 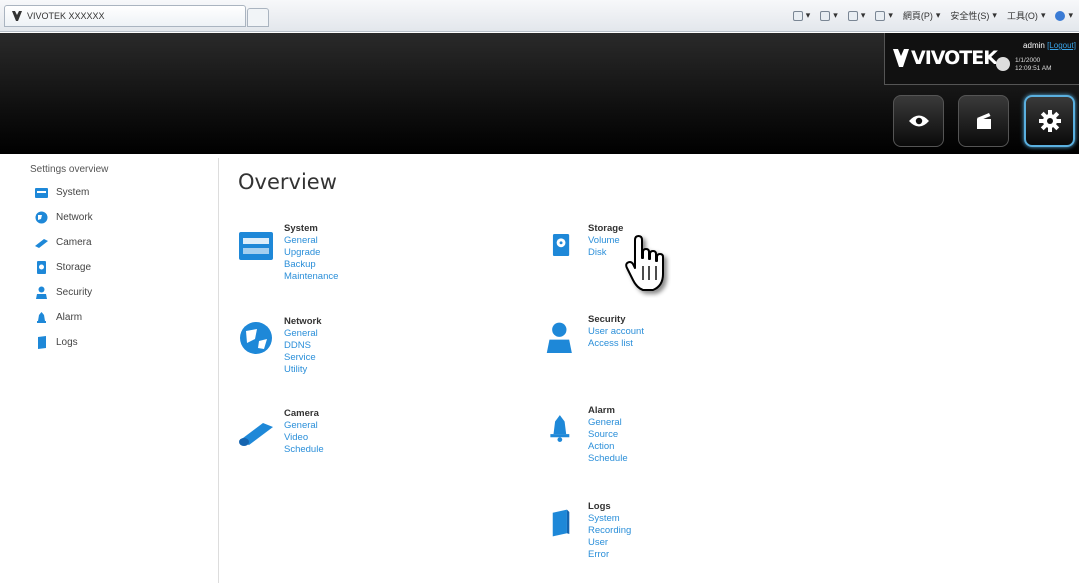 I want to click on settings-button, so click(x=1049, y=121).